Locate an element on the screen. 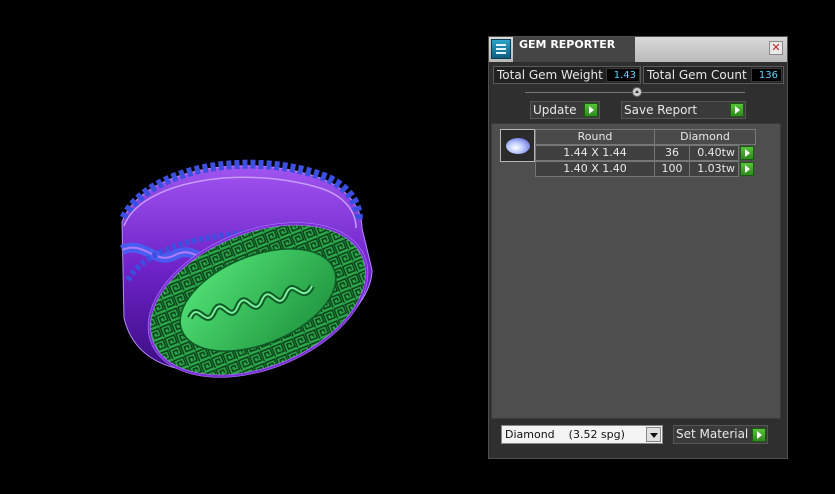 Image resolution: width=835 pixels, height=494 pixels. save-report-button: Save Report is located at coordinates (683, 110).